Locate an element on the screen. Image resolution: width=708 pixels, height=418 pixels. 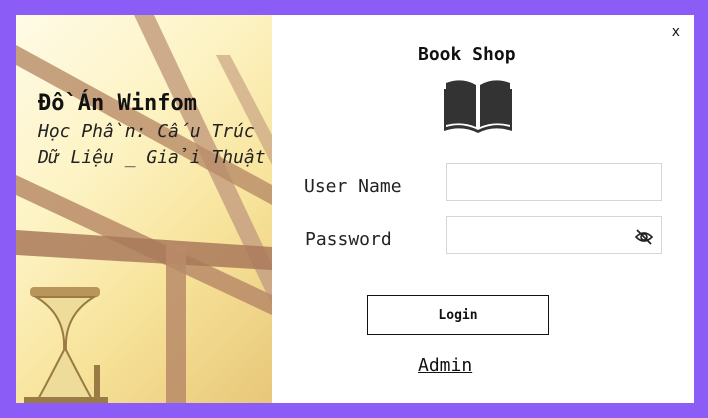
username-label: User Name is located at coordinates (353, 186).